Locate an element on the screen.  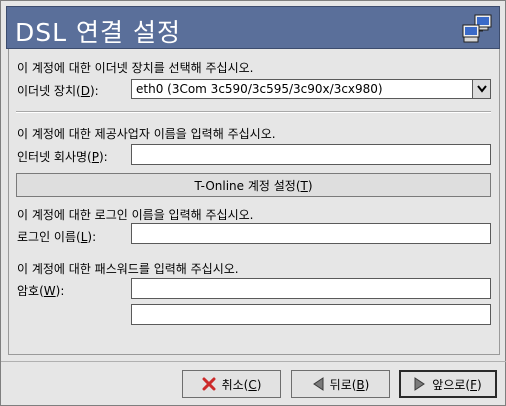
cancel-button: 취소(C) is located at coordinates (231, 384).